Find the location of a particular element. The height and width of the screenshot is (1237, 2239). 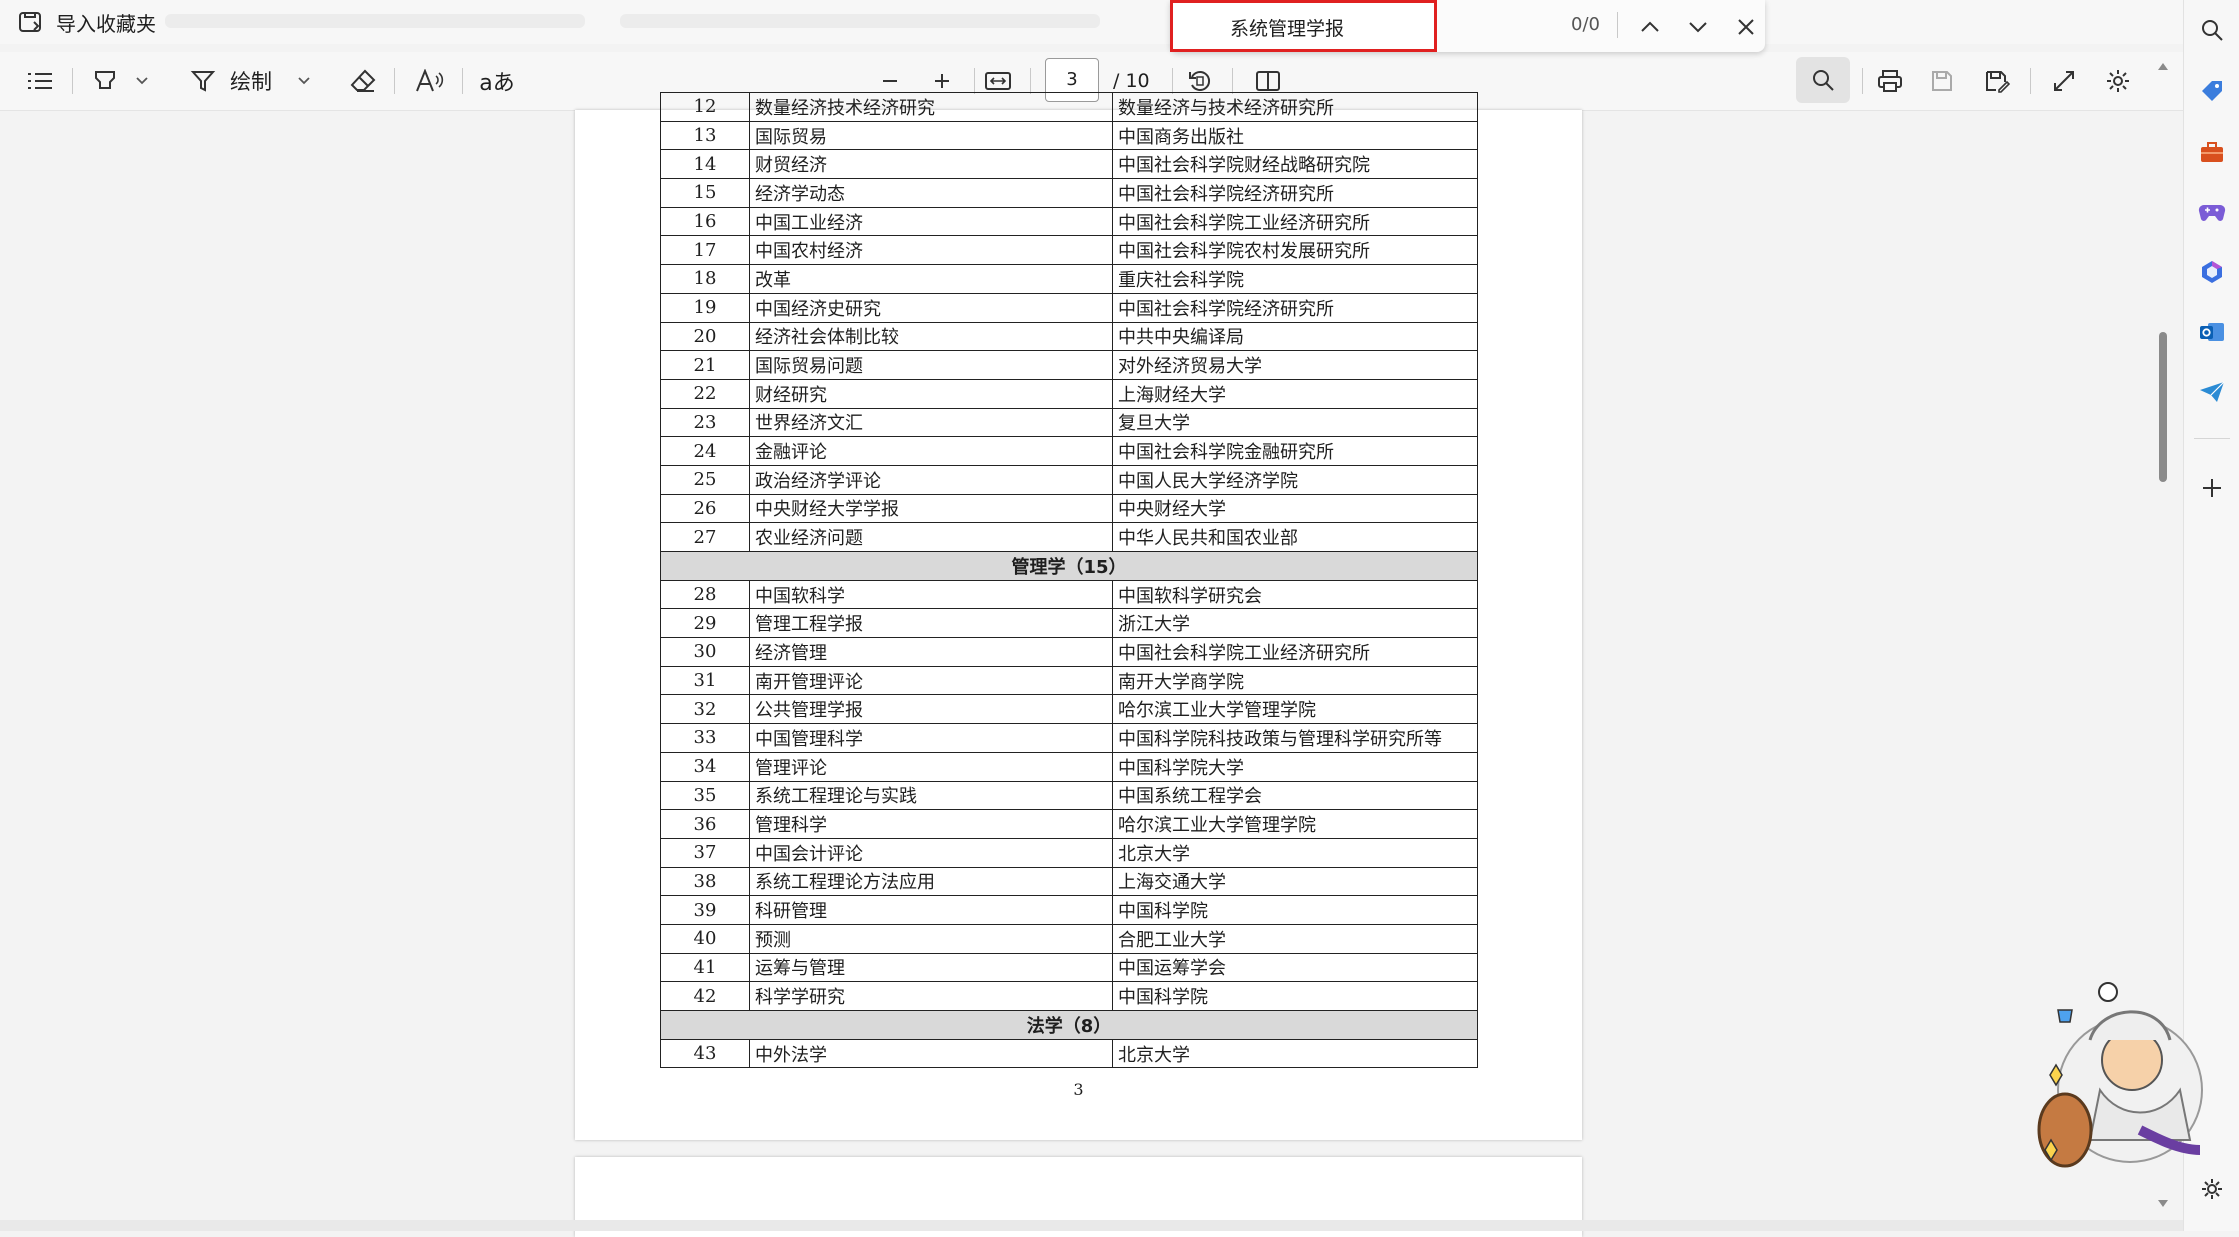

sidebar-search is located at coordinates (2212, 30).